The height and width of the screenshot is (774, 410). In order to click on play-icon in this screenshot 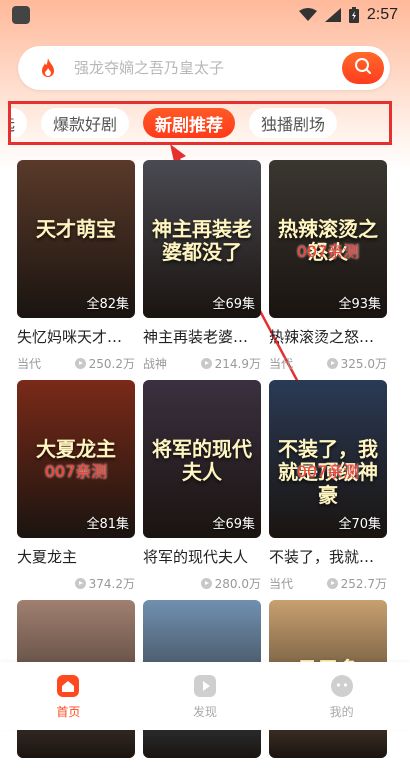, I will do `click(205, 686)`.